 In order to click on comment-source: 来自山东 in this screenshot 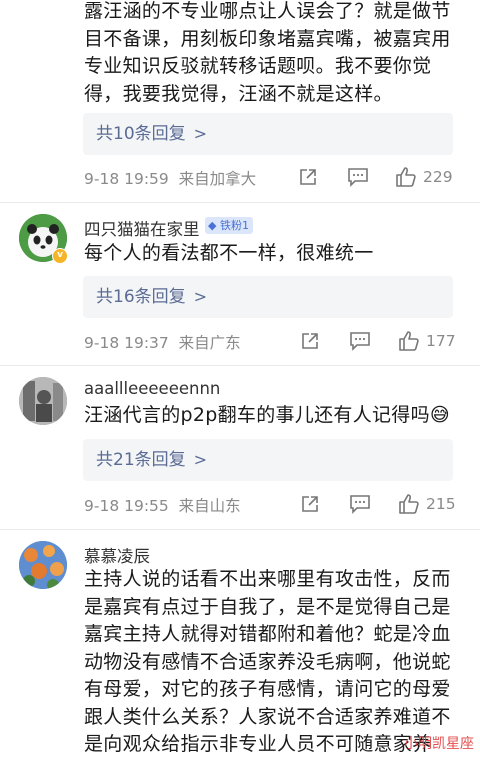, I will do `click(209, 506)`.